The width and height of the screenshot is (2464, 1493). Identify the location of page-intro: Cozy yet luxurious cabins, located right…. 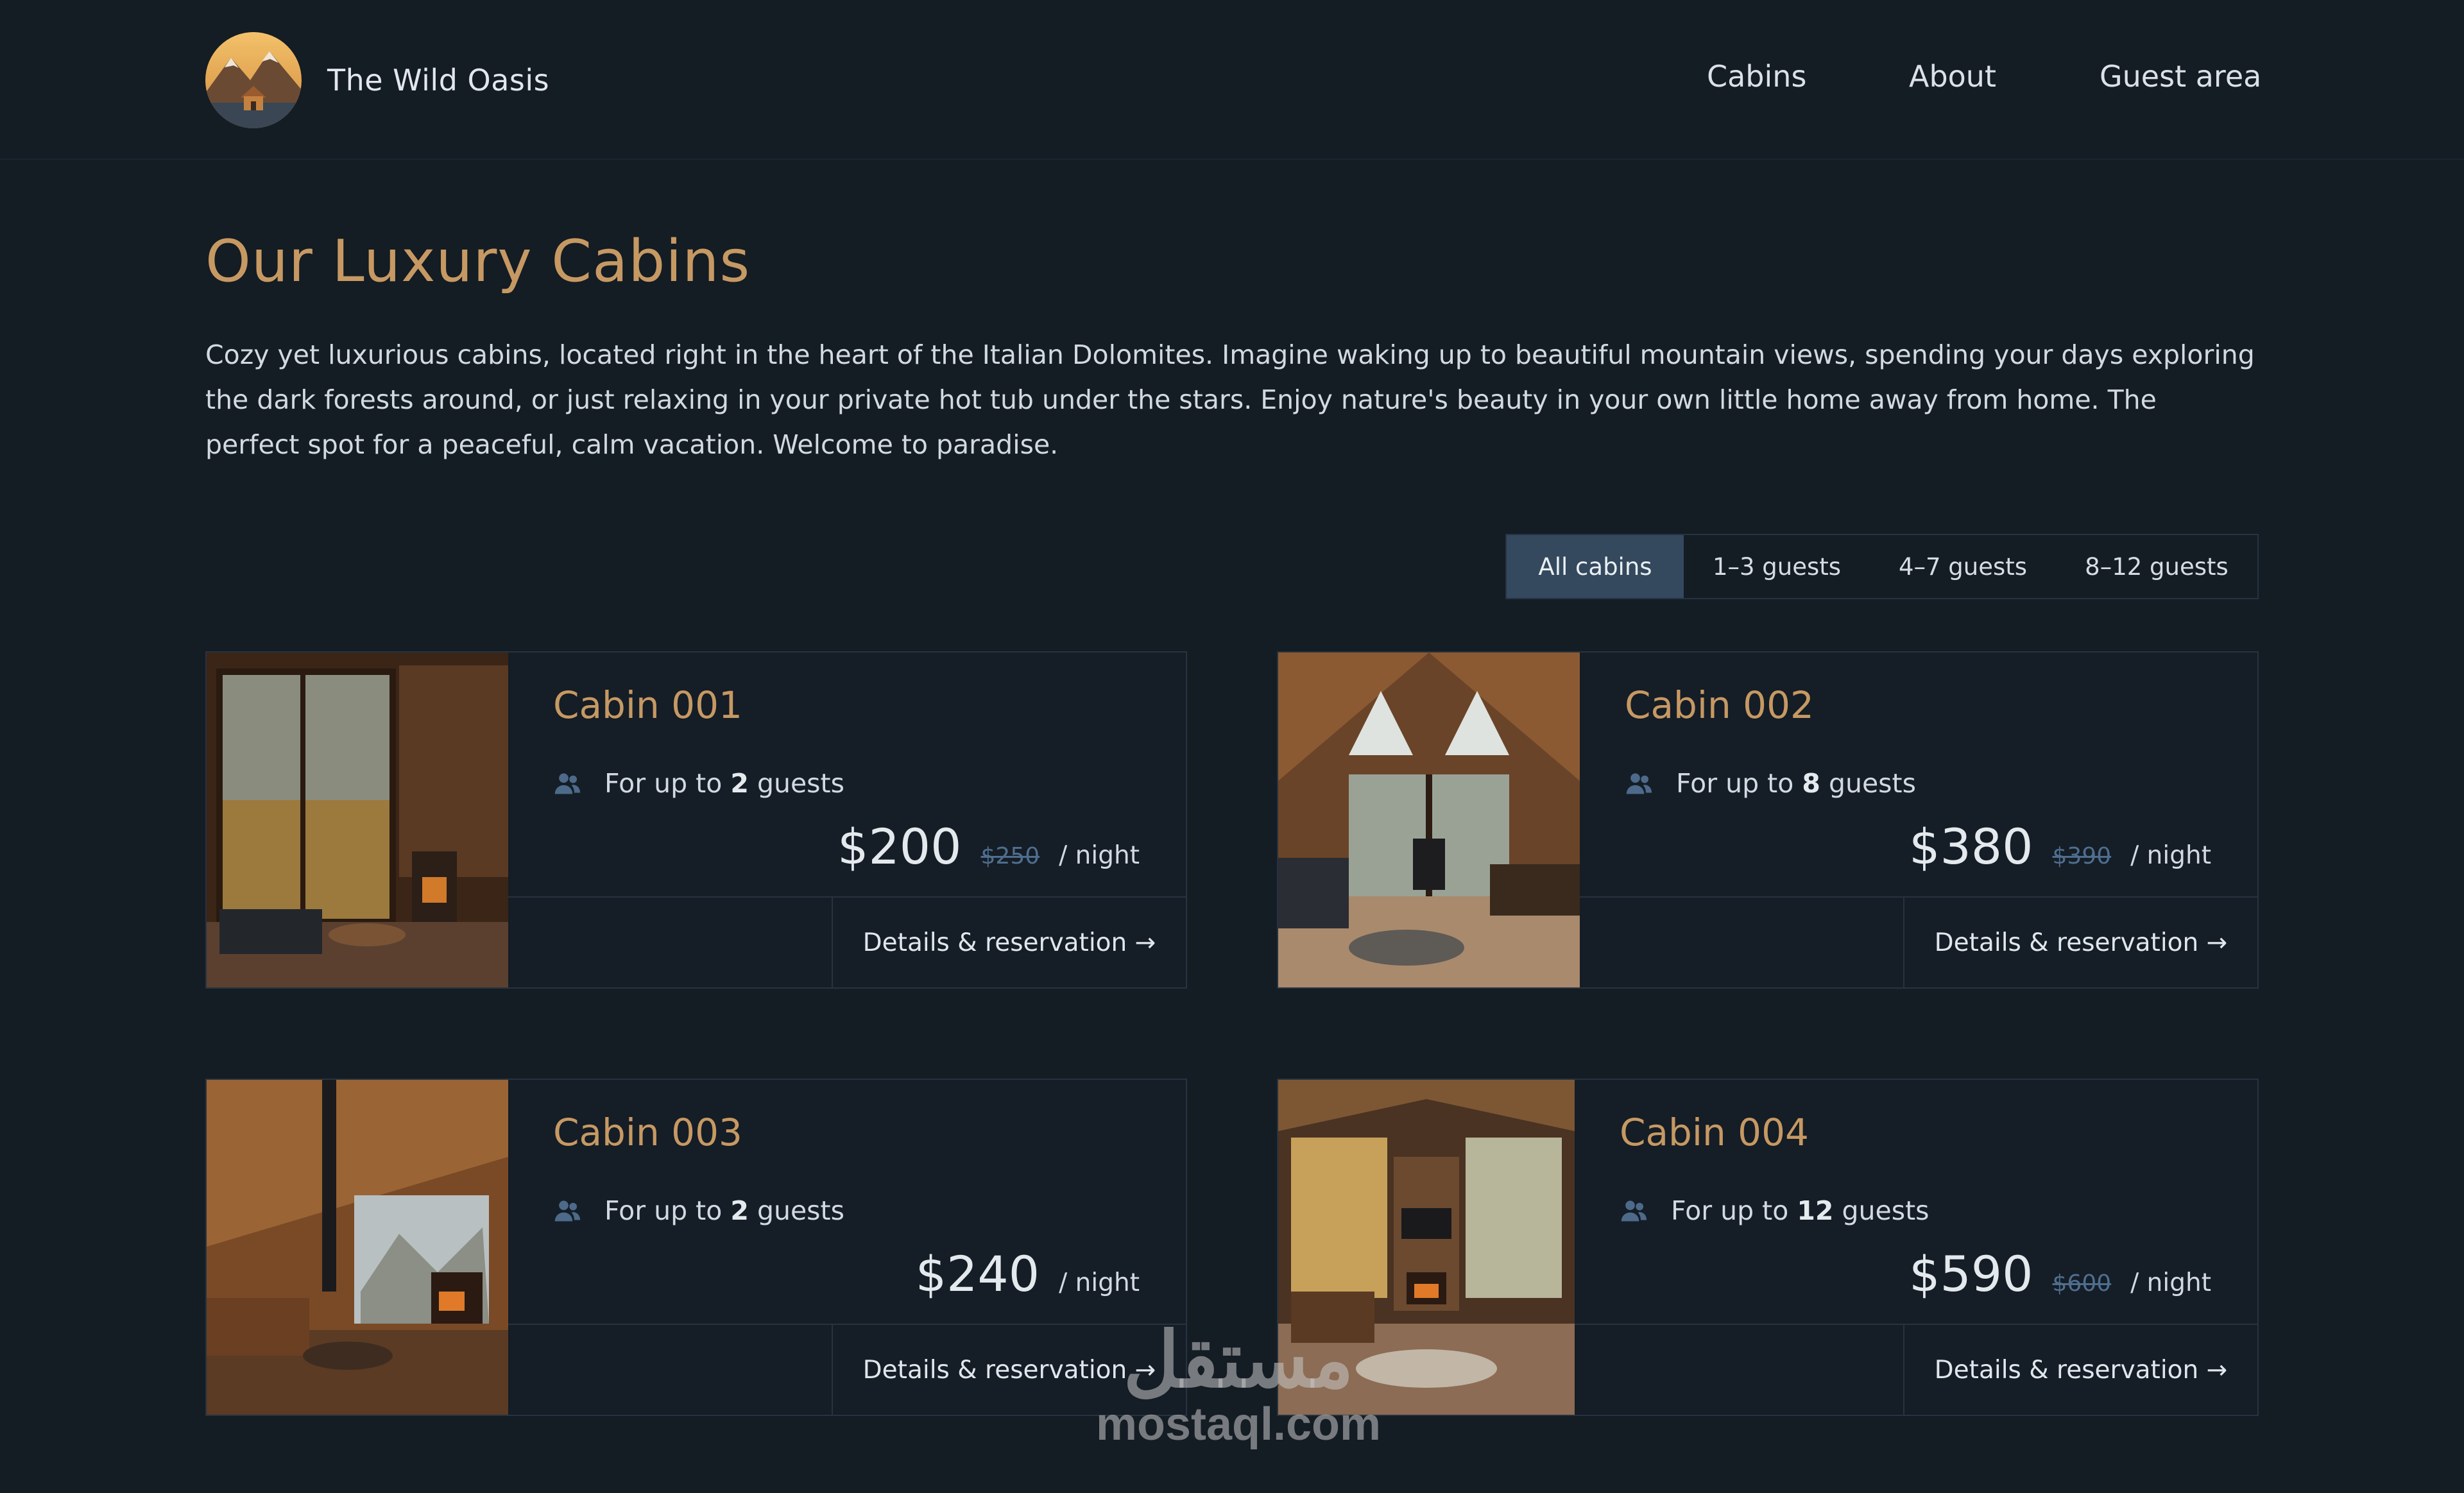
(1230, 399).